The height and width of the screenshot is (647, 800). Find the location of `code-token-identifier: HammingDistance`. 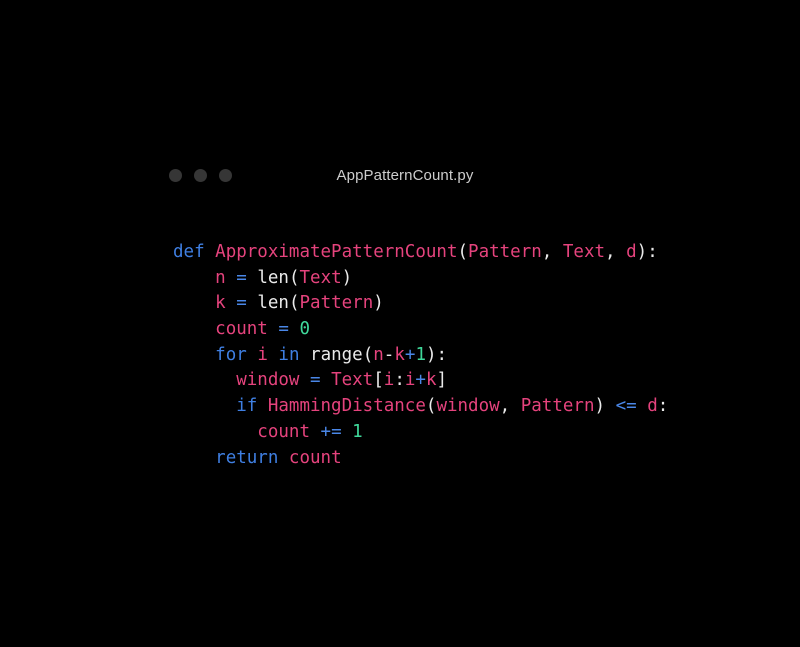

code-token-identifier: HammingDistance is located at coordinates (346, 406).